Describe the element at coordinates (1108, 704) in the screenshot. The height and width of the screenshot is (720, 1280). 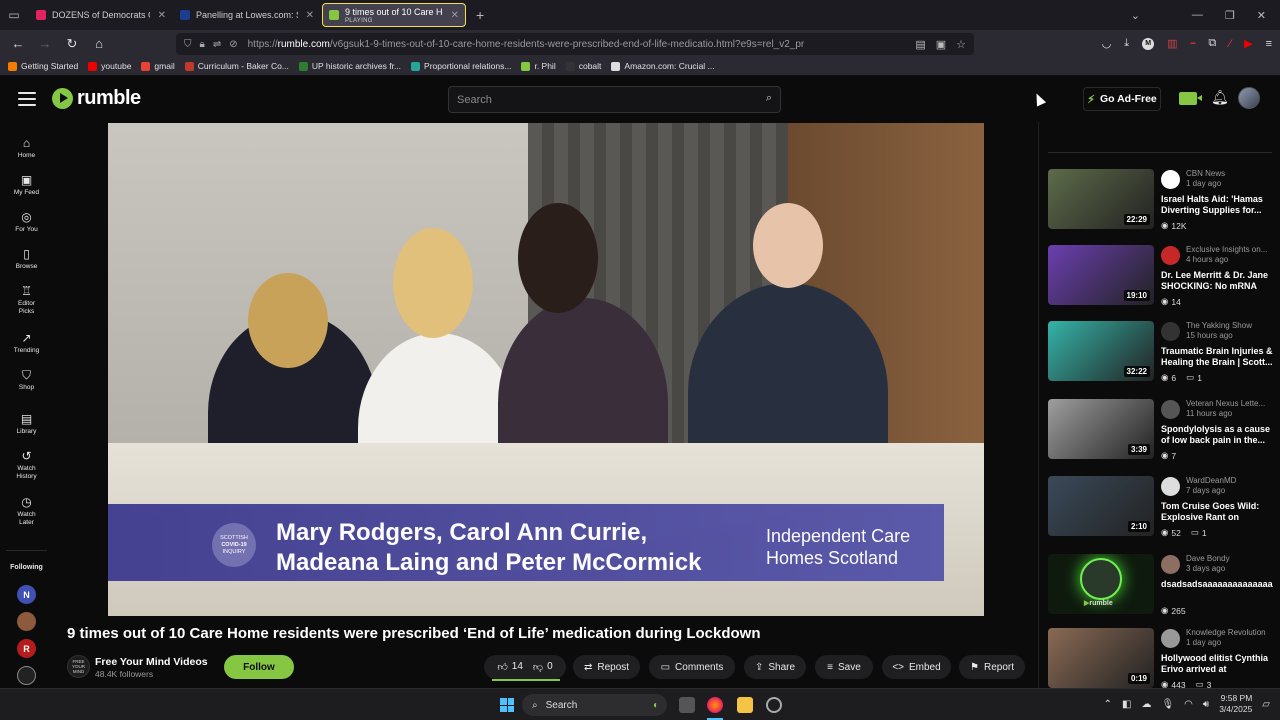
I see `chevron-up-icon: ⌃` at that location.